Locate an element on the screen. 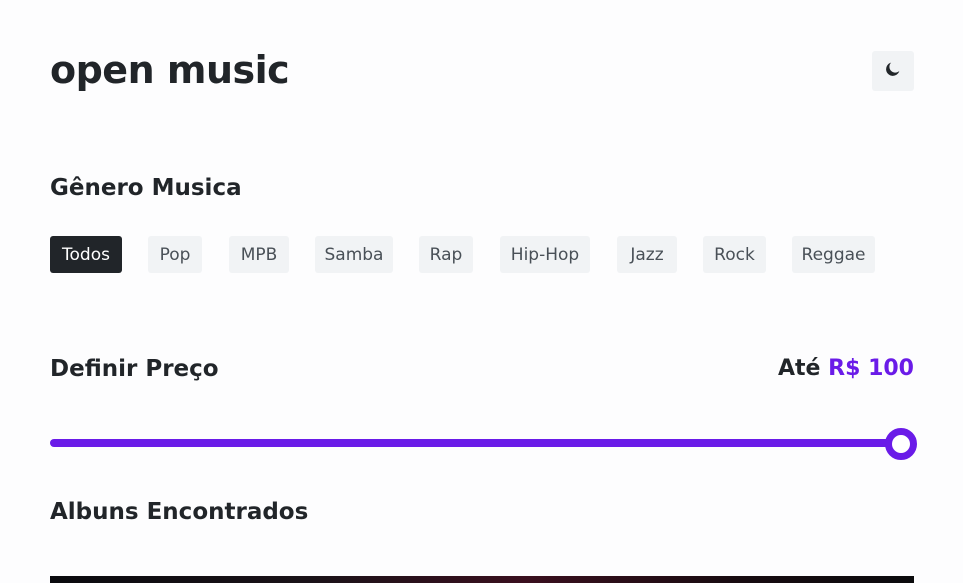 Image resolution: width=963 pixels, height=583 pixels. price-prefix: Até is located at coordinates (799, 368).